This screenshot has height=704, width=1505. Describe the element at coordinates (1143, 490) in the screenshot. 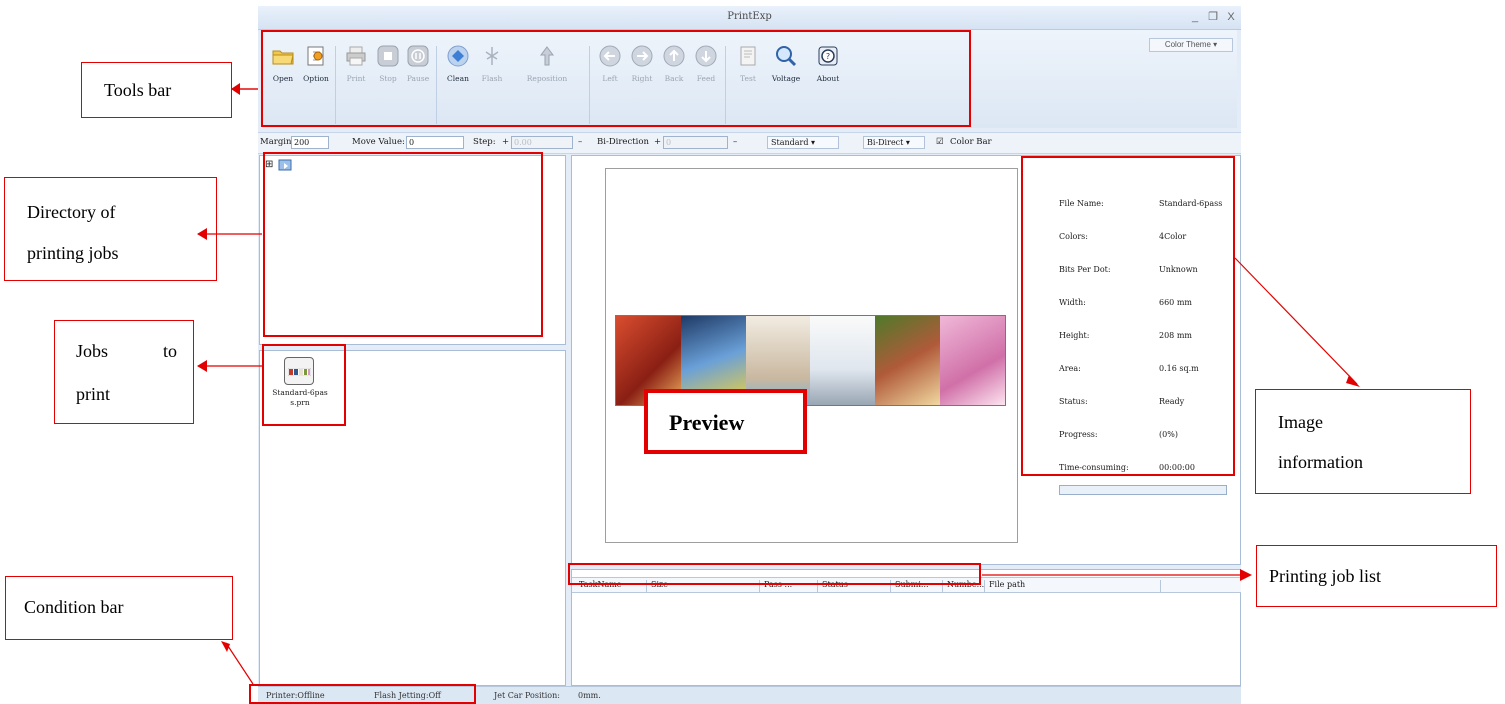

I see `progress-bar` at that location.